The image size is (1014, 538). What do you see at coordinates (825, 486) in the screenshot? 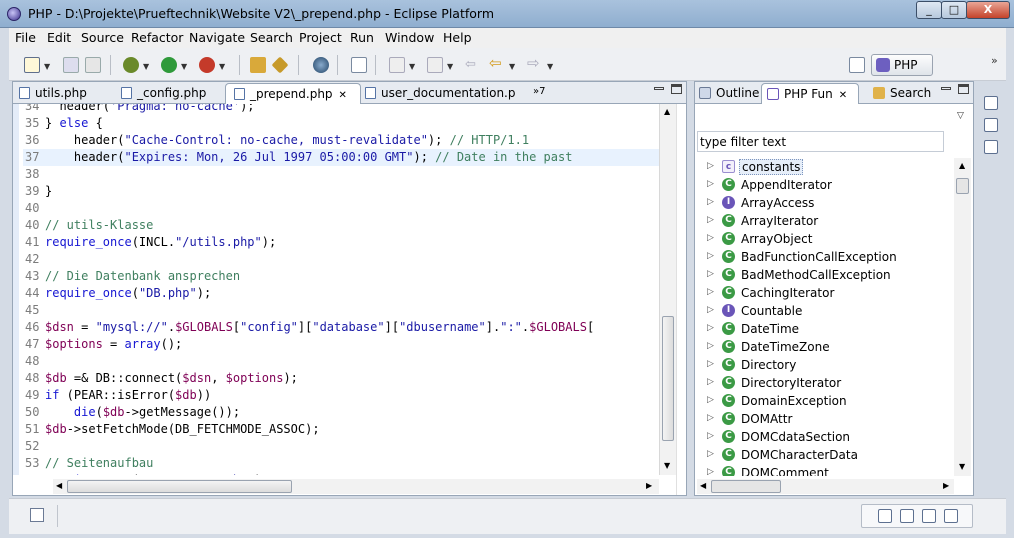
I see `tree-horizontal-scrollbar: ◀ ▶` at bounding box center [825, 486].